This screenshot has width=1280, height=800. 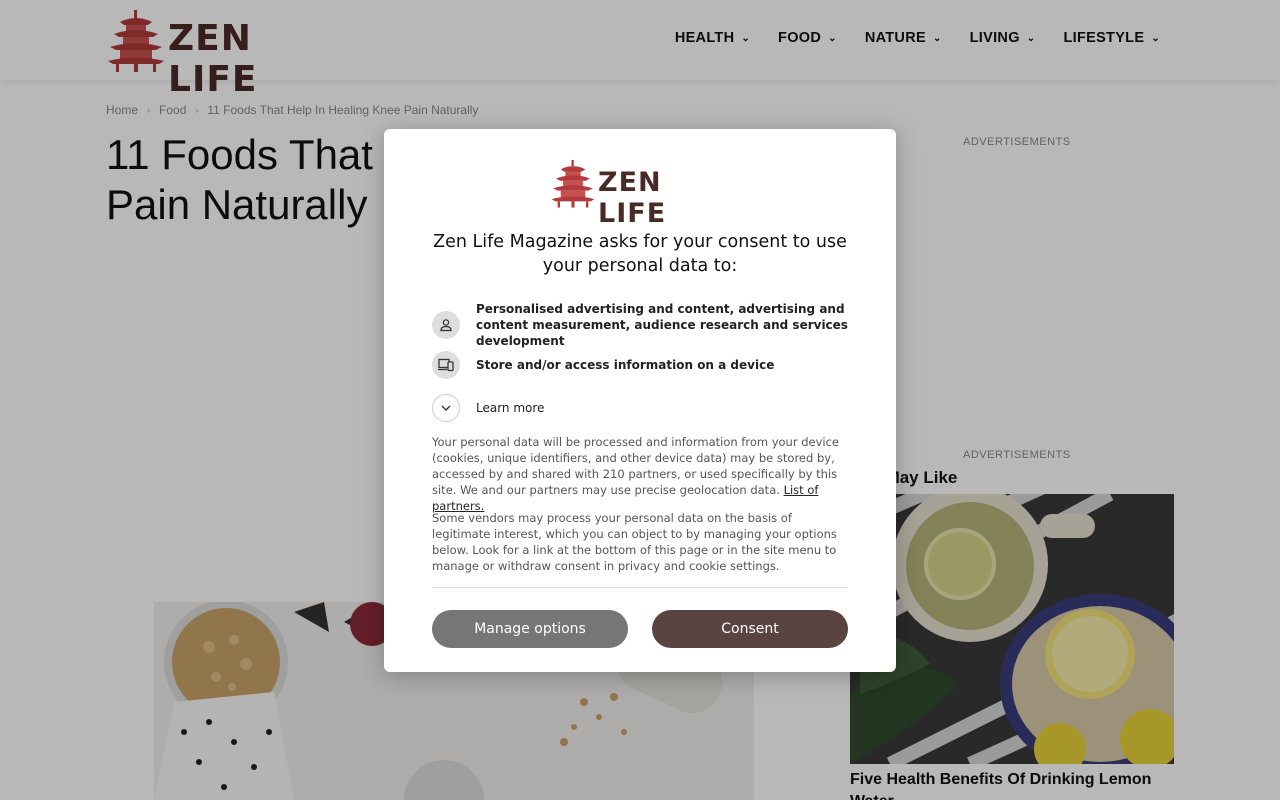 I want to click on pagoda-icon, so click(x=573, y=184).